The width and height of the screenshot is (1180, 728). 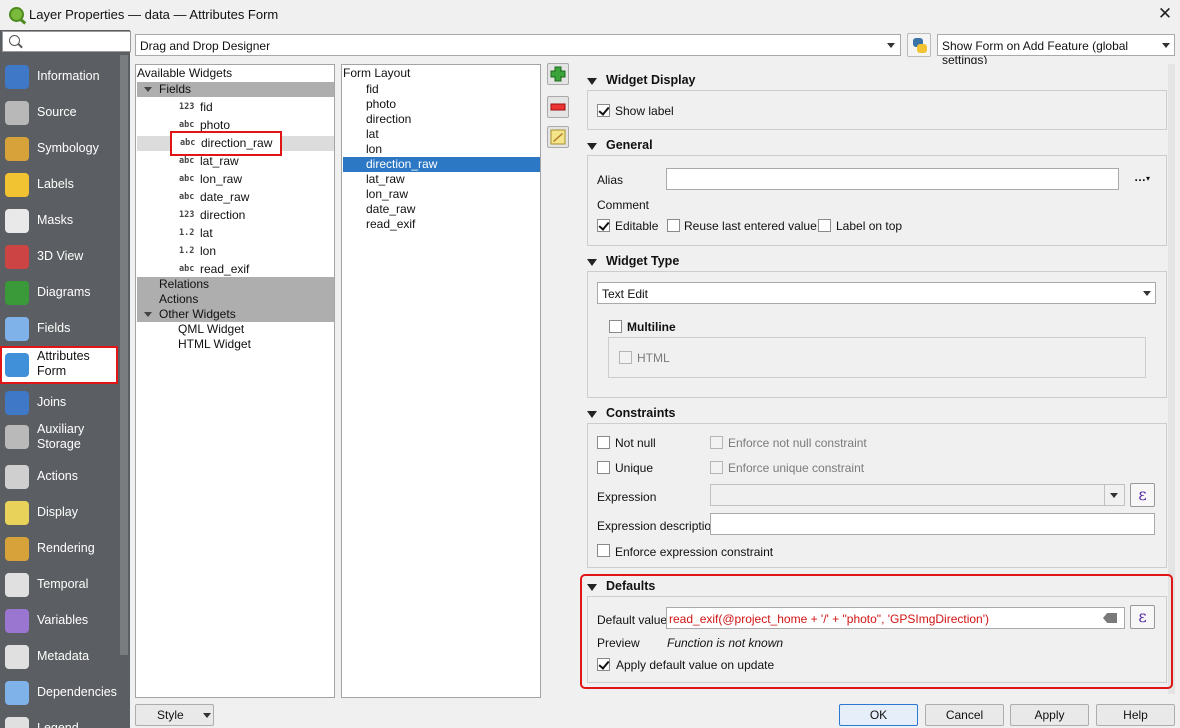 What do you see at coordinates (716, 467) in the screenshot?
I see `enforce-unique-checkbox` at bounding box center [716, 467].